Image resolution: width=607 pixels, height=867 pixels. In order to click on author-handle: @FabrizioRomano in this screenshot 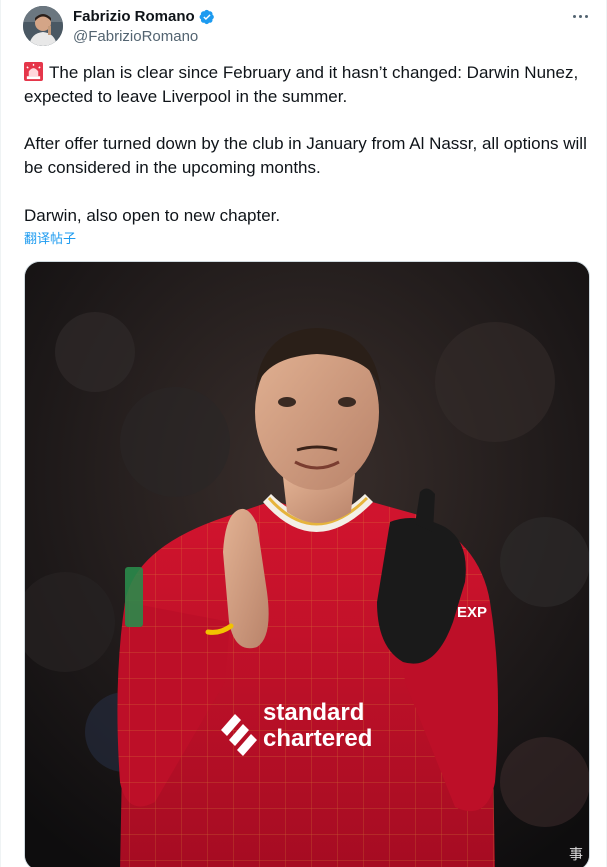, I will do `click(135, 37)`.